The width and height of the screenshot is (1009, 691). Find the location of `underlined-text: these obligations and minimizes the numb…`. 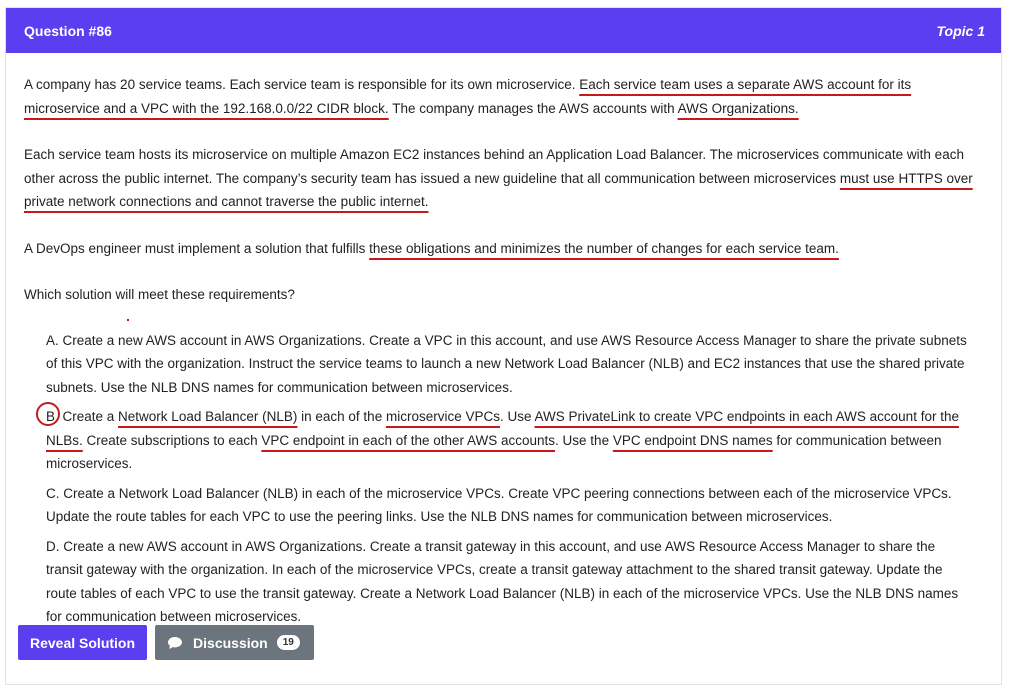

underlined-text: these obligations and minimizes the numb… is located at coordinates (604, 248).